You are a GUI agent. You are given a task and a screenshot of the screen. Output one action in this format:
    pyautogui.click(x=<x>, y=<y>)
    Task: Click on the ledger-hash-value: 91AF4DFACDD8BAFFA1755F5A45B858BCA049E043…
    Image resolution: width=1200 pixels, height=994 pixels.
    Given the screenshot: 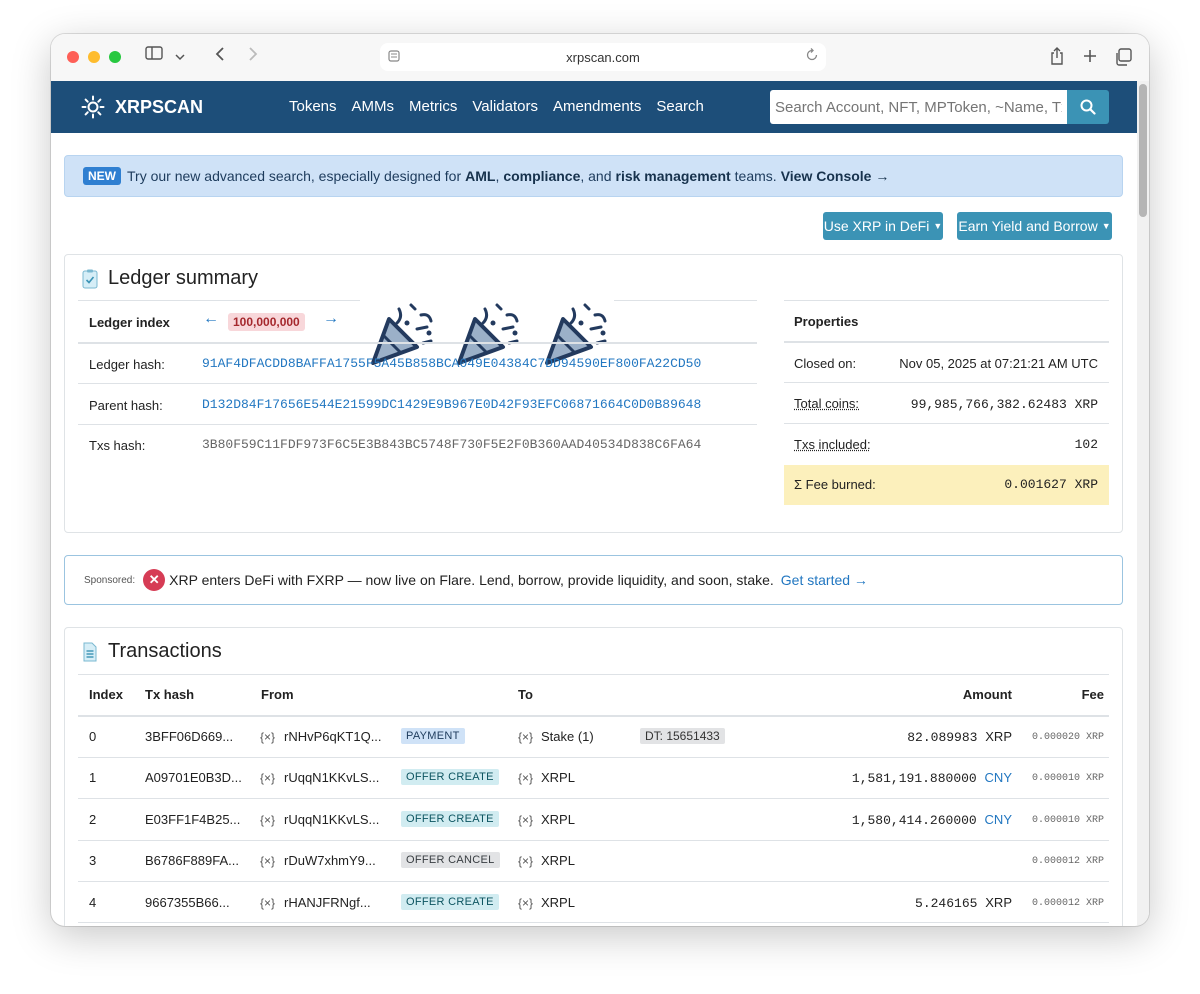 What is the action you would take?
    pyautogui.click(x=451, y=363)
    